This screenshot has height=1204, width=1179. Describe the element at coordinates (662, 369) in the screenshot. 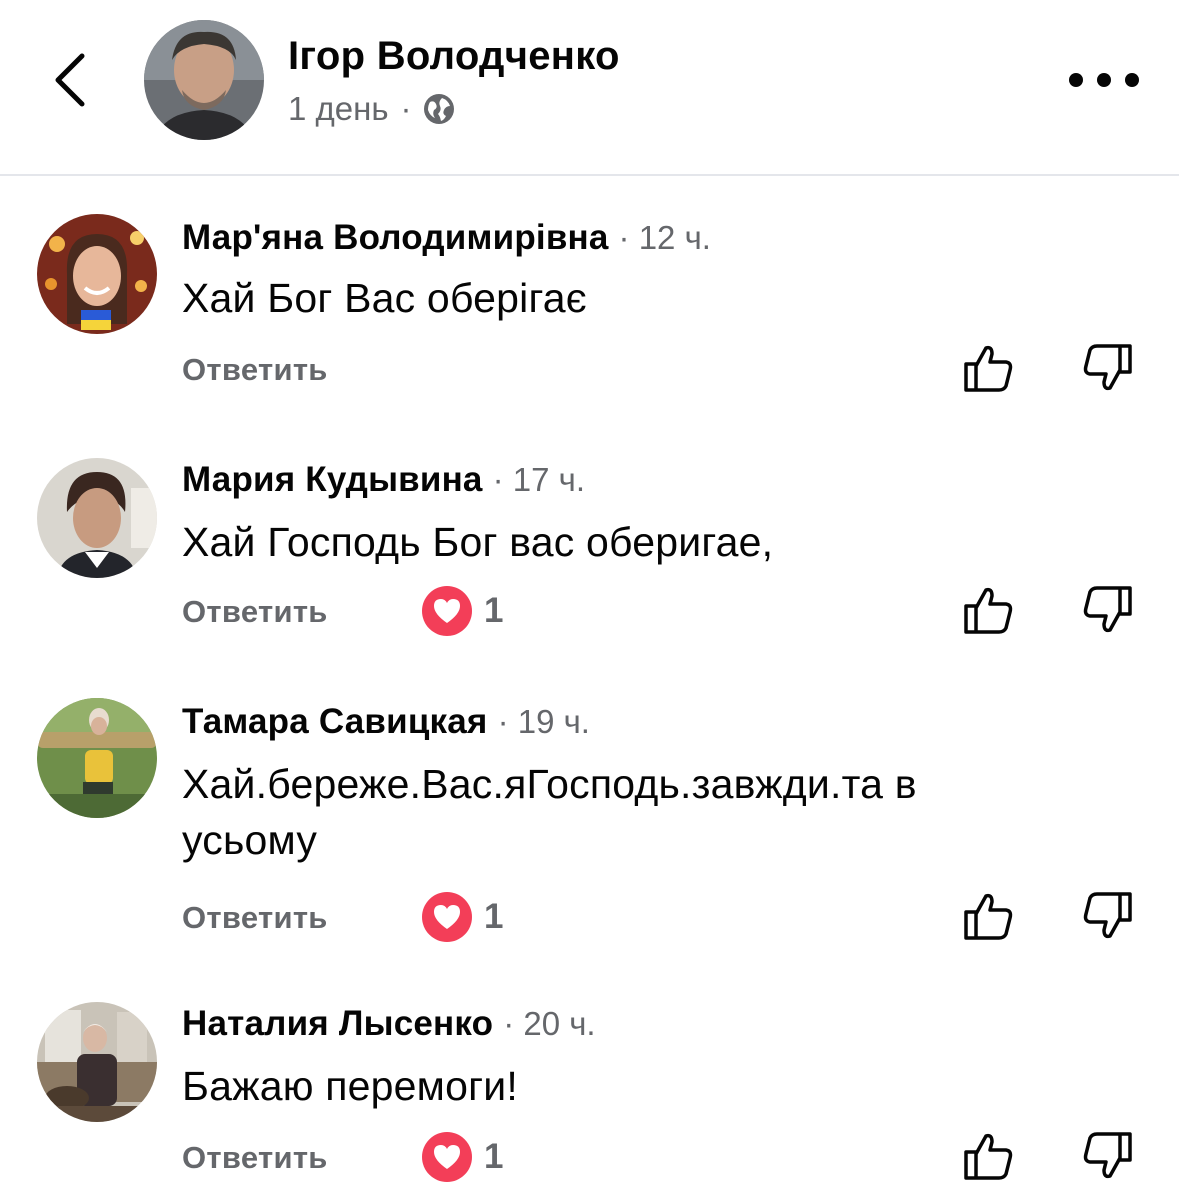

I see `comment-actions: Ответить` at that location.